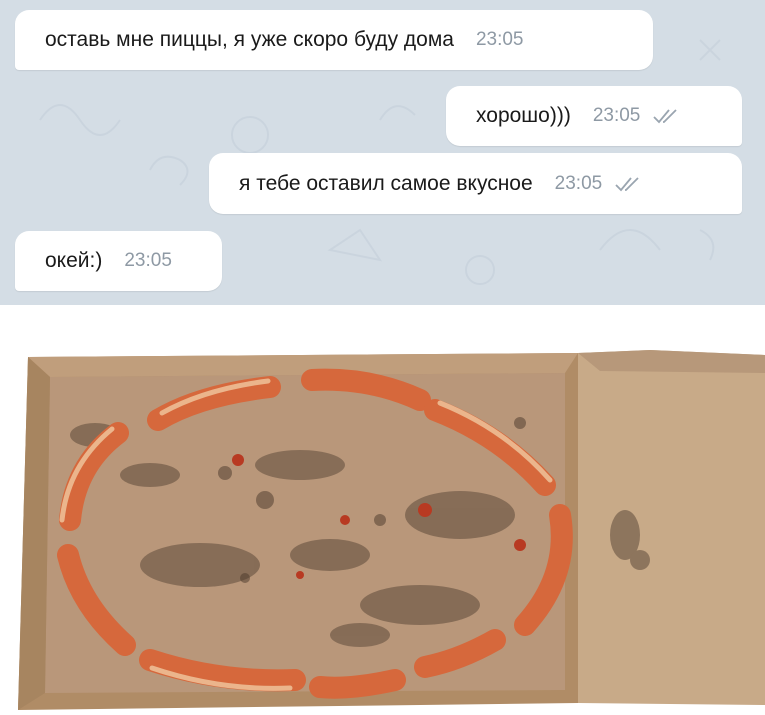  What do you see at coordinates (118, 261) in the screenshot?
I see `message-bubble-incoming: окей:) 23:05` at bounding box center [118, 261].